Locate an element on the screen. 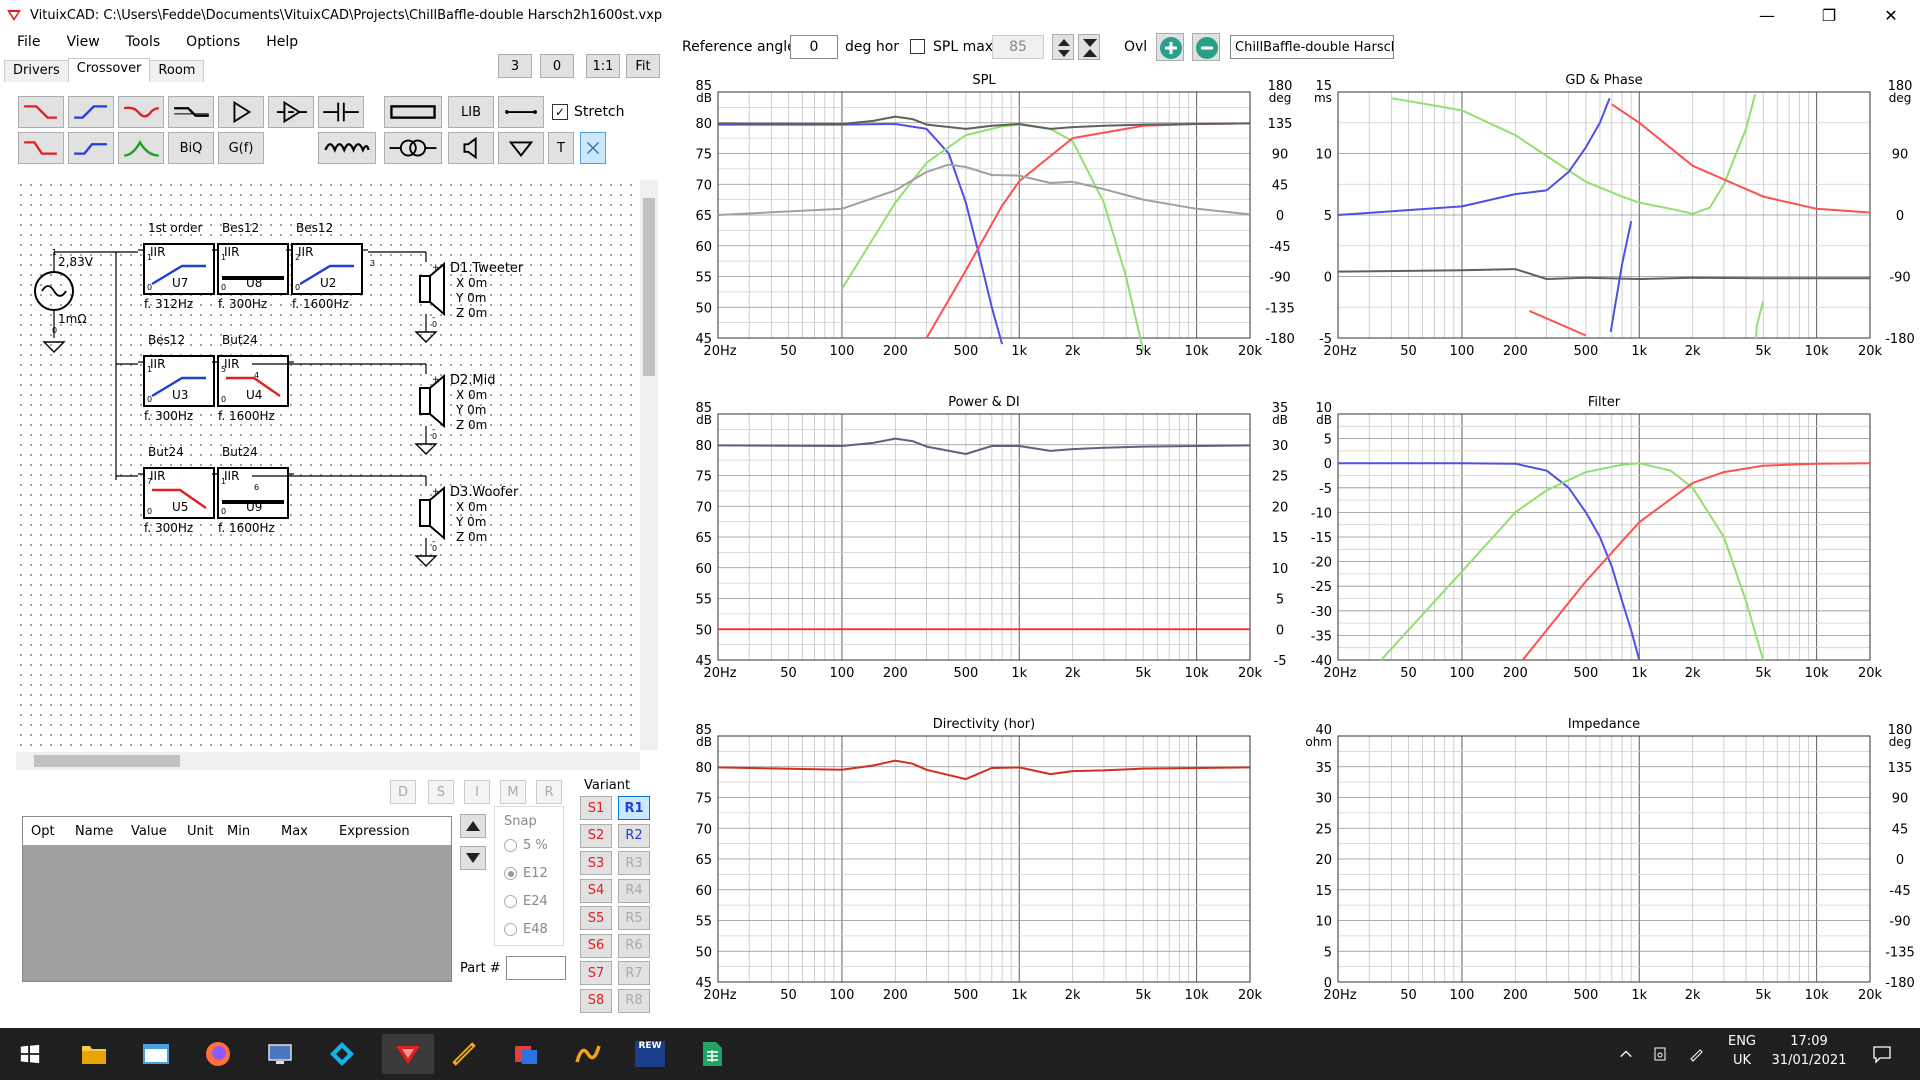  paint-icon is located at coordinates (526, 1054).